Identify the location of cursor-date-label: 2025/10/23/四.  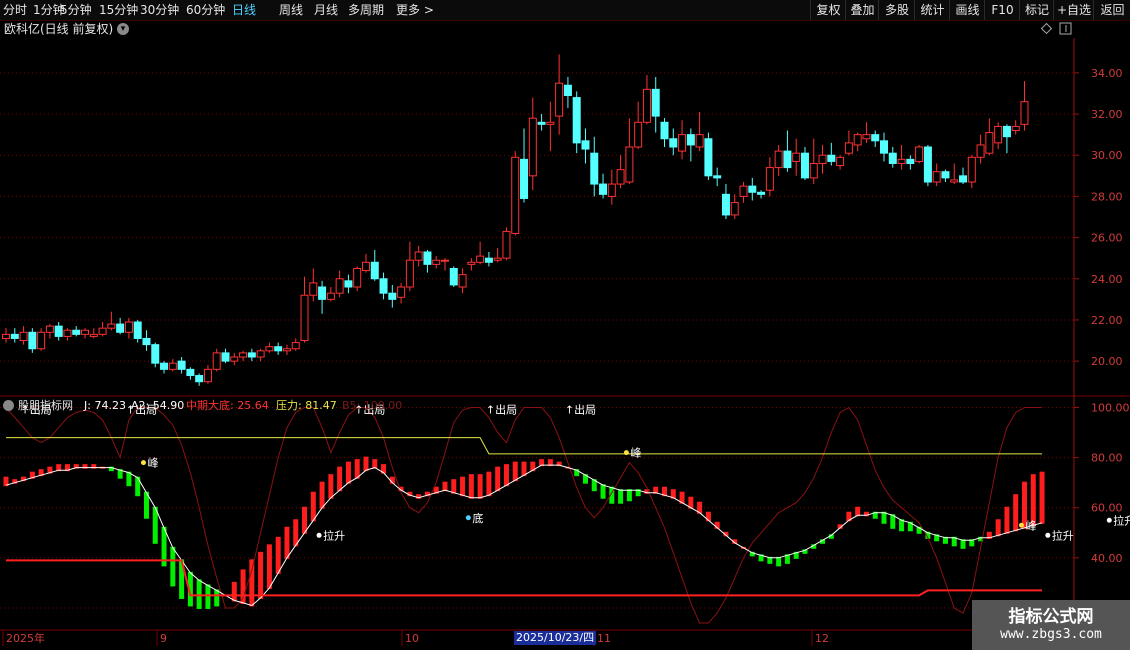
(555, 638).